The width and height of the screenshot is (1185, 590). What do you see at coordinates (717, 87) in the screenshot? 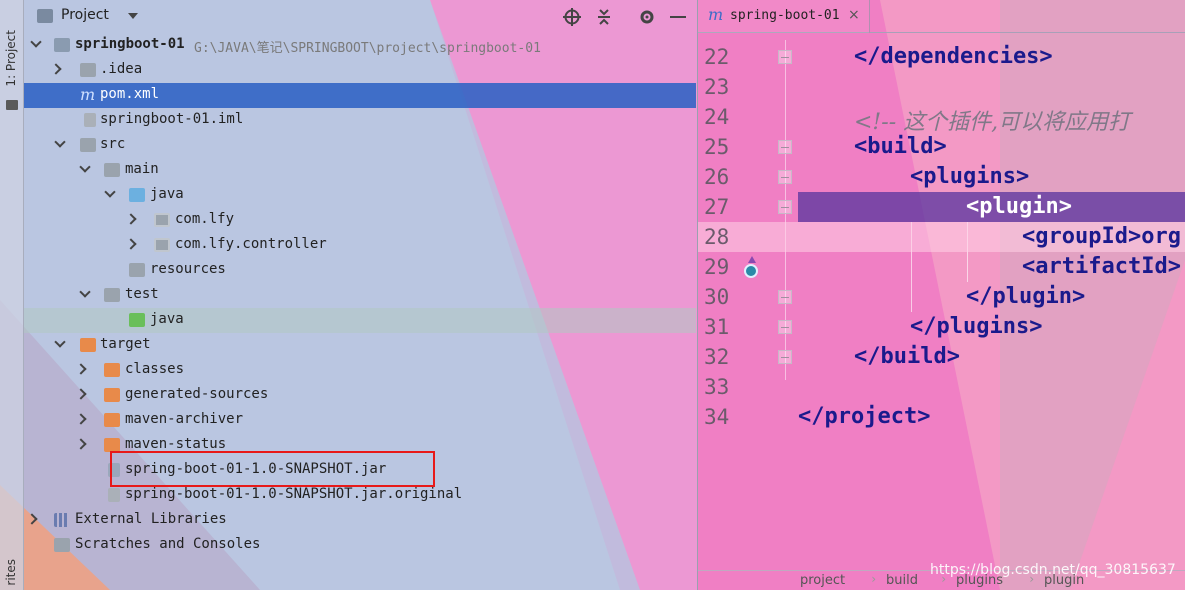
I see `line-number: 23` at bounding box center [717, 87].